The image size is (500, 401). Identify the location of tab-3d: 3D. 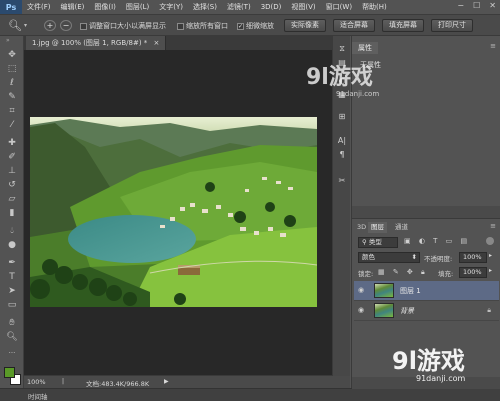
(361, 227).